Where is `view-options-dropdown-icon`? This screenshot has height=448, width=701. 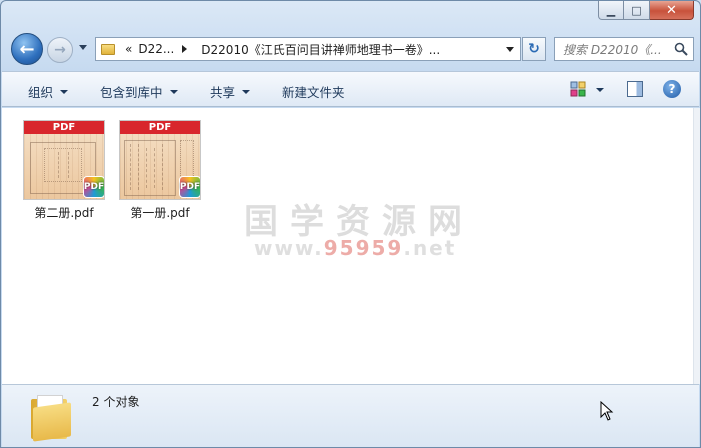
view-options-dropdown-icon is located at coordinates (600, 90).